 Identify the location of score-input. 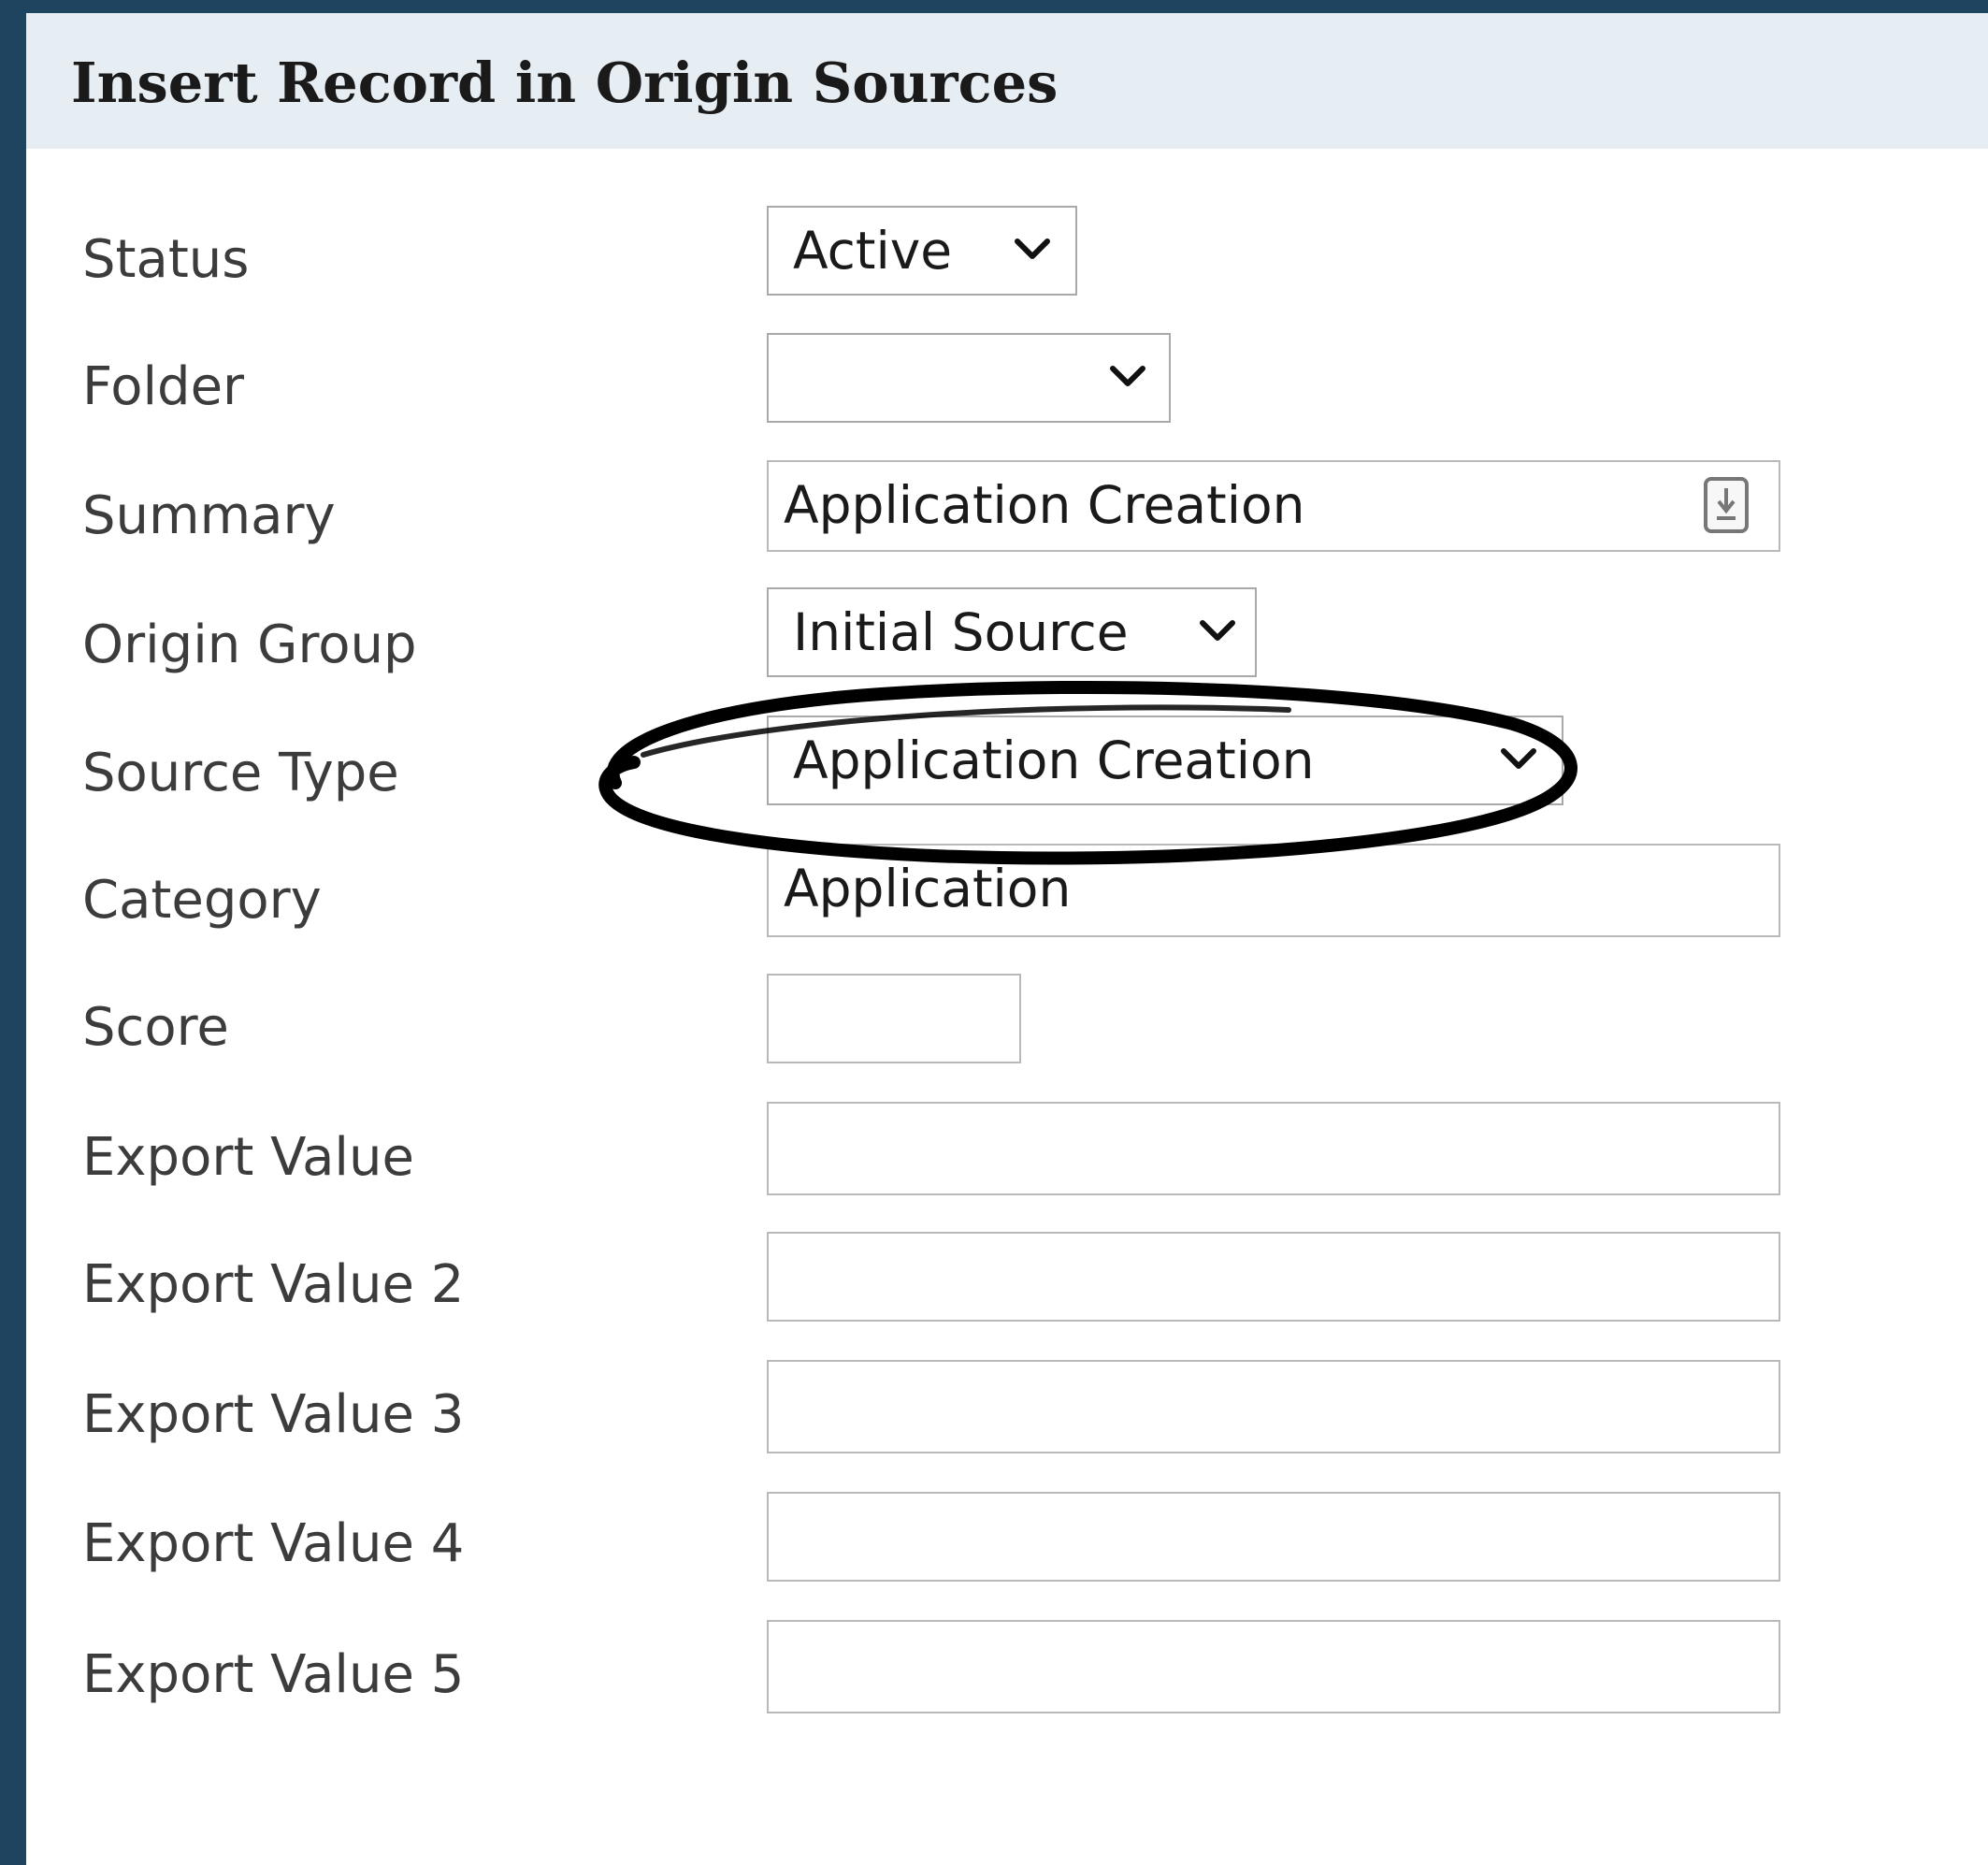
(894, 1018).